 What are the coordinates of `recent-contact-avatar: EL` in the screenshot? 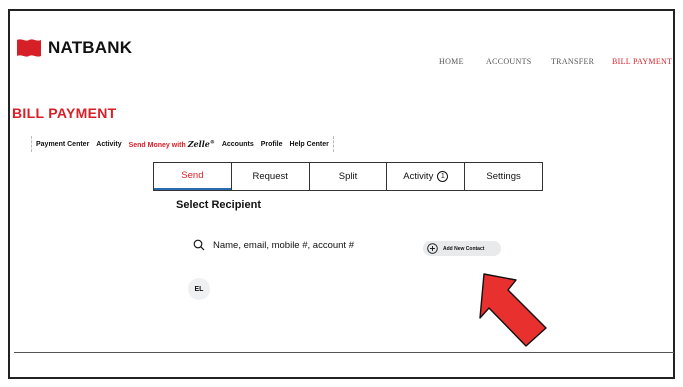 It's located at (199, 289).